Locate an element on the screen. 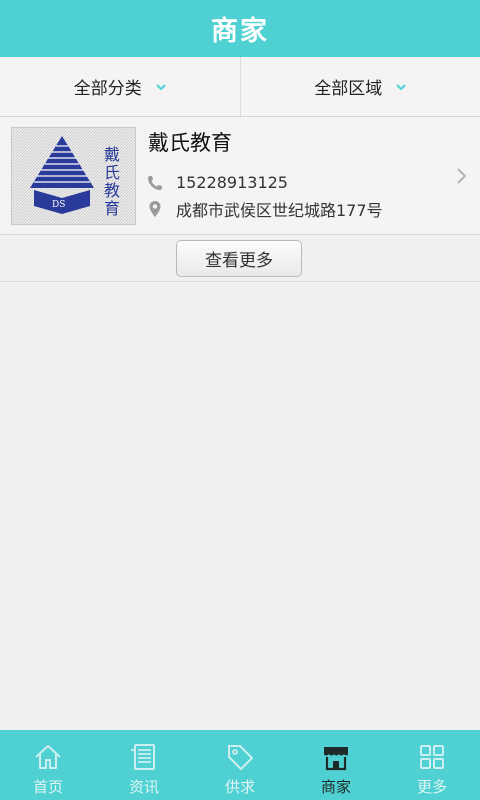 Image resolution: width=480 pixels, height=800 pixels. tab-news-label: 资讯 is located at coordinates (143, 787).